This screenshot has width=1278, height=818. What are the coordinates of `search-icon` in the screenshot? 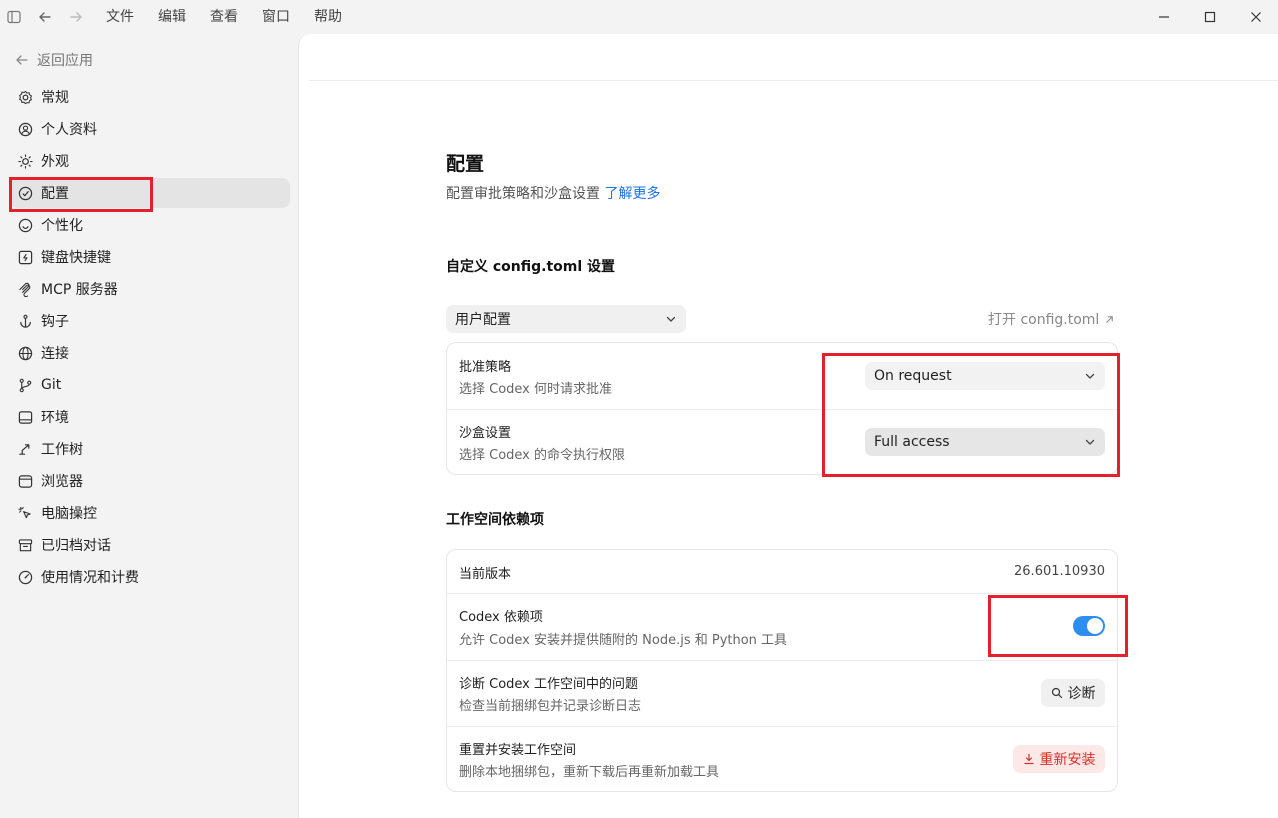 It's located at (1056, 693).